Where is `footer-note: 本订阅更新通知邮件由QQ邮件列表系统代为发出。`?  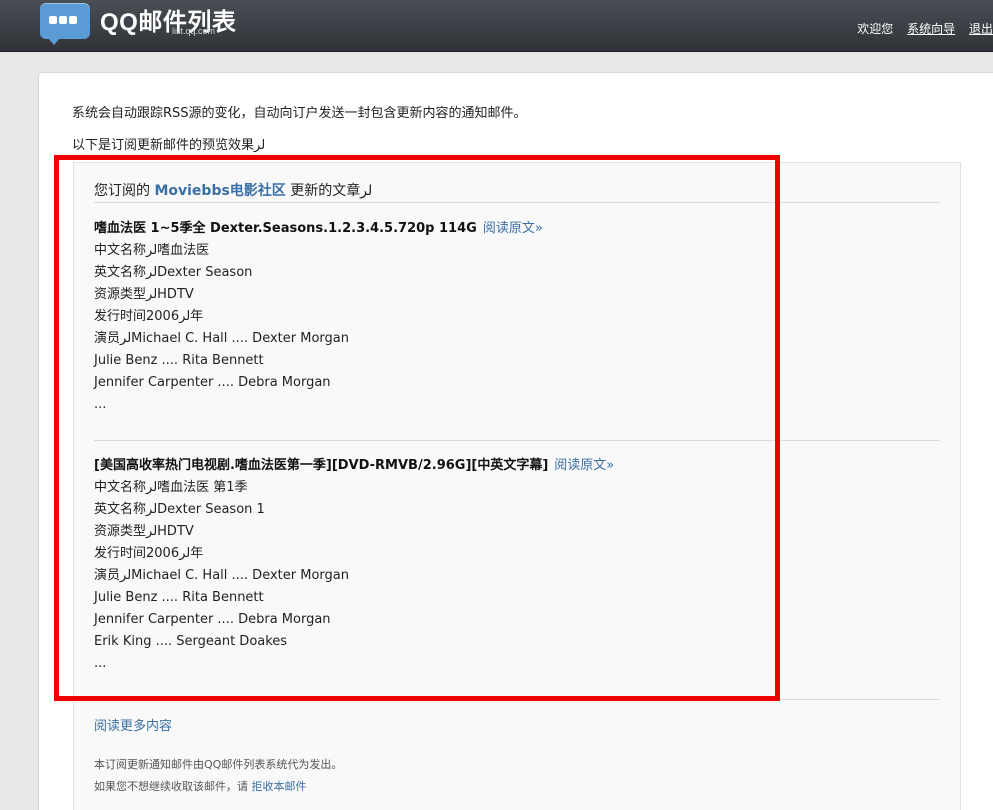 footer-note: 本订阅更新通知邮件由QQ邮件列表系统代为发出。 is located at coordinates (218, 764).